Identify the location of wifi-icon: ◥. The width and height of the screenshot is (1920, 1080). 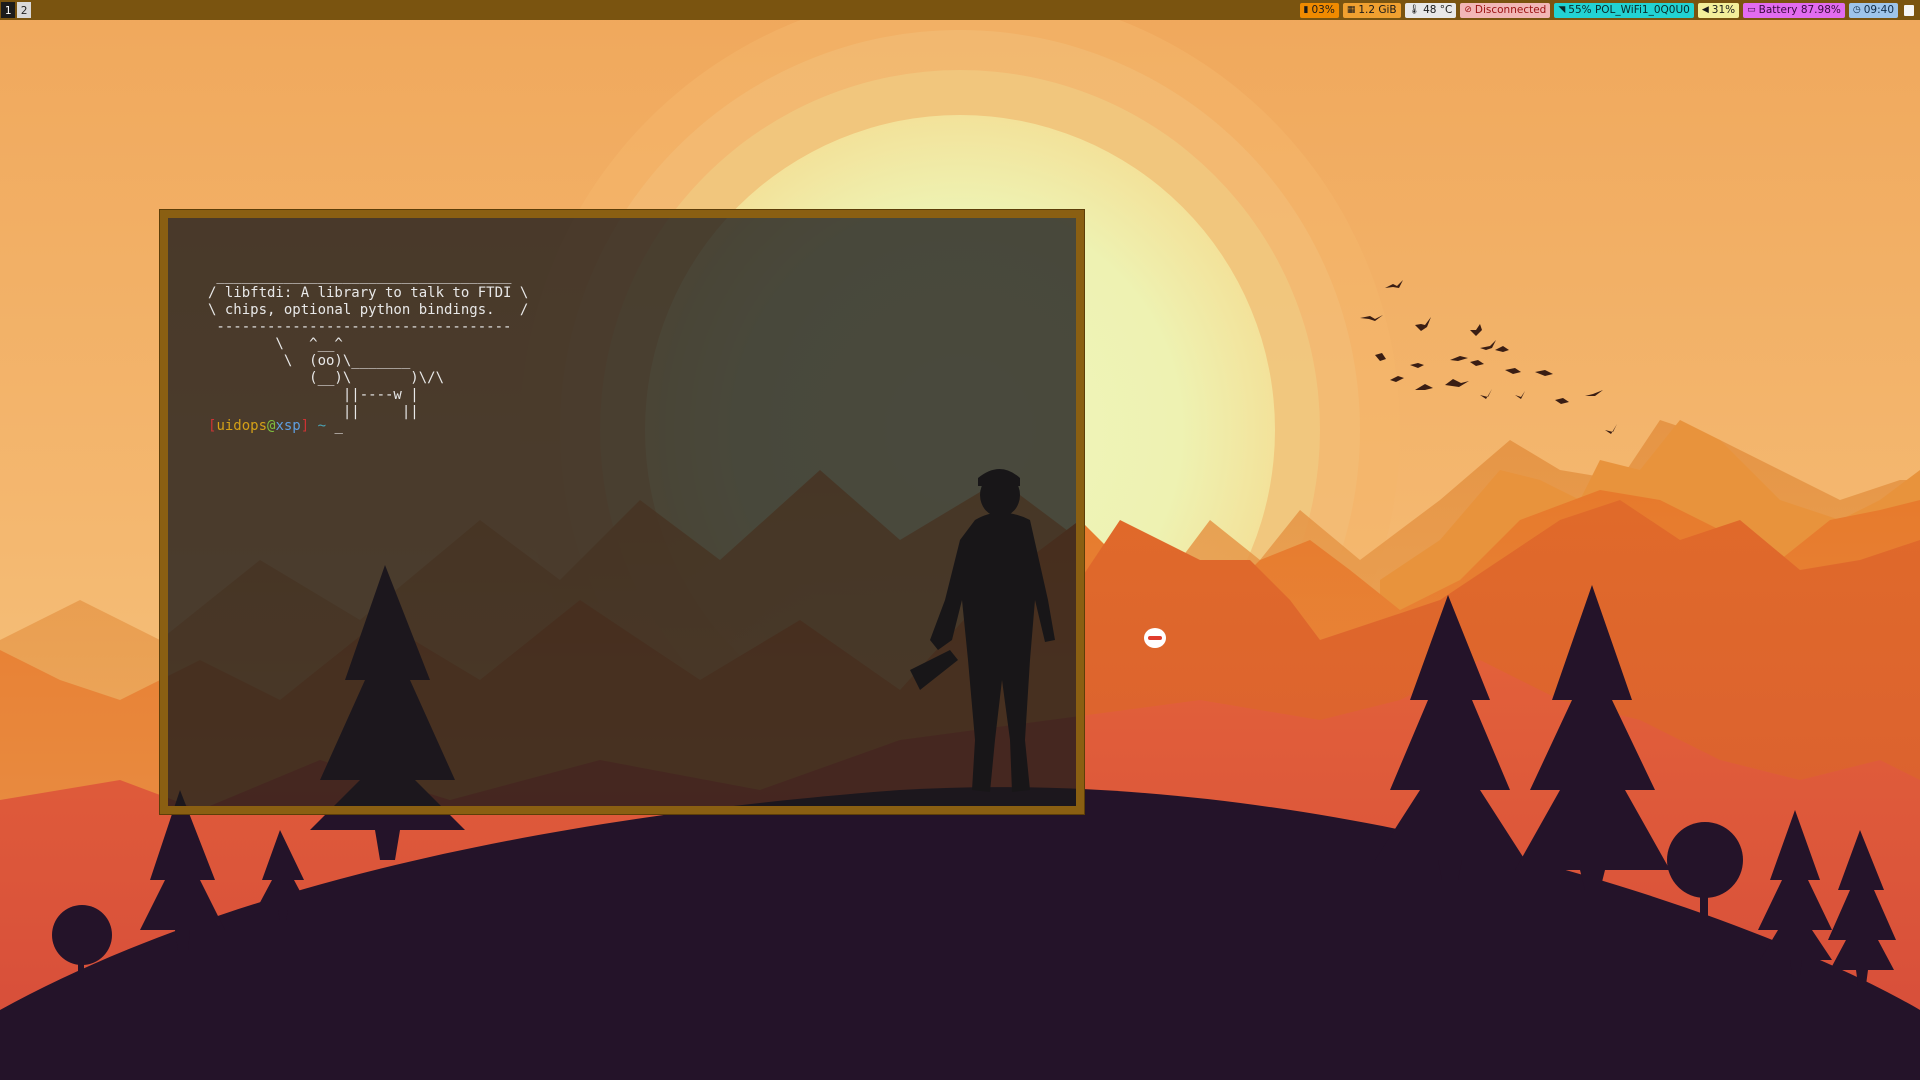
(1562, 9).